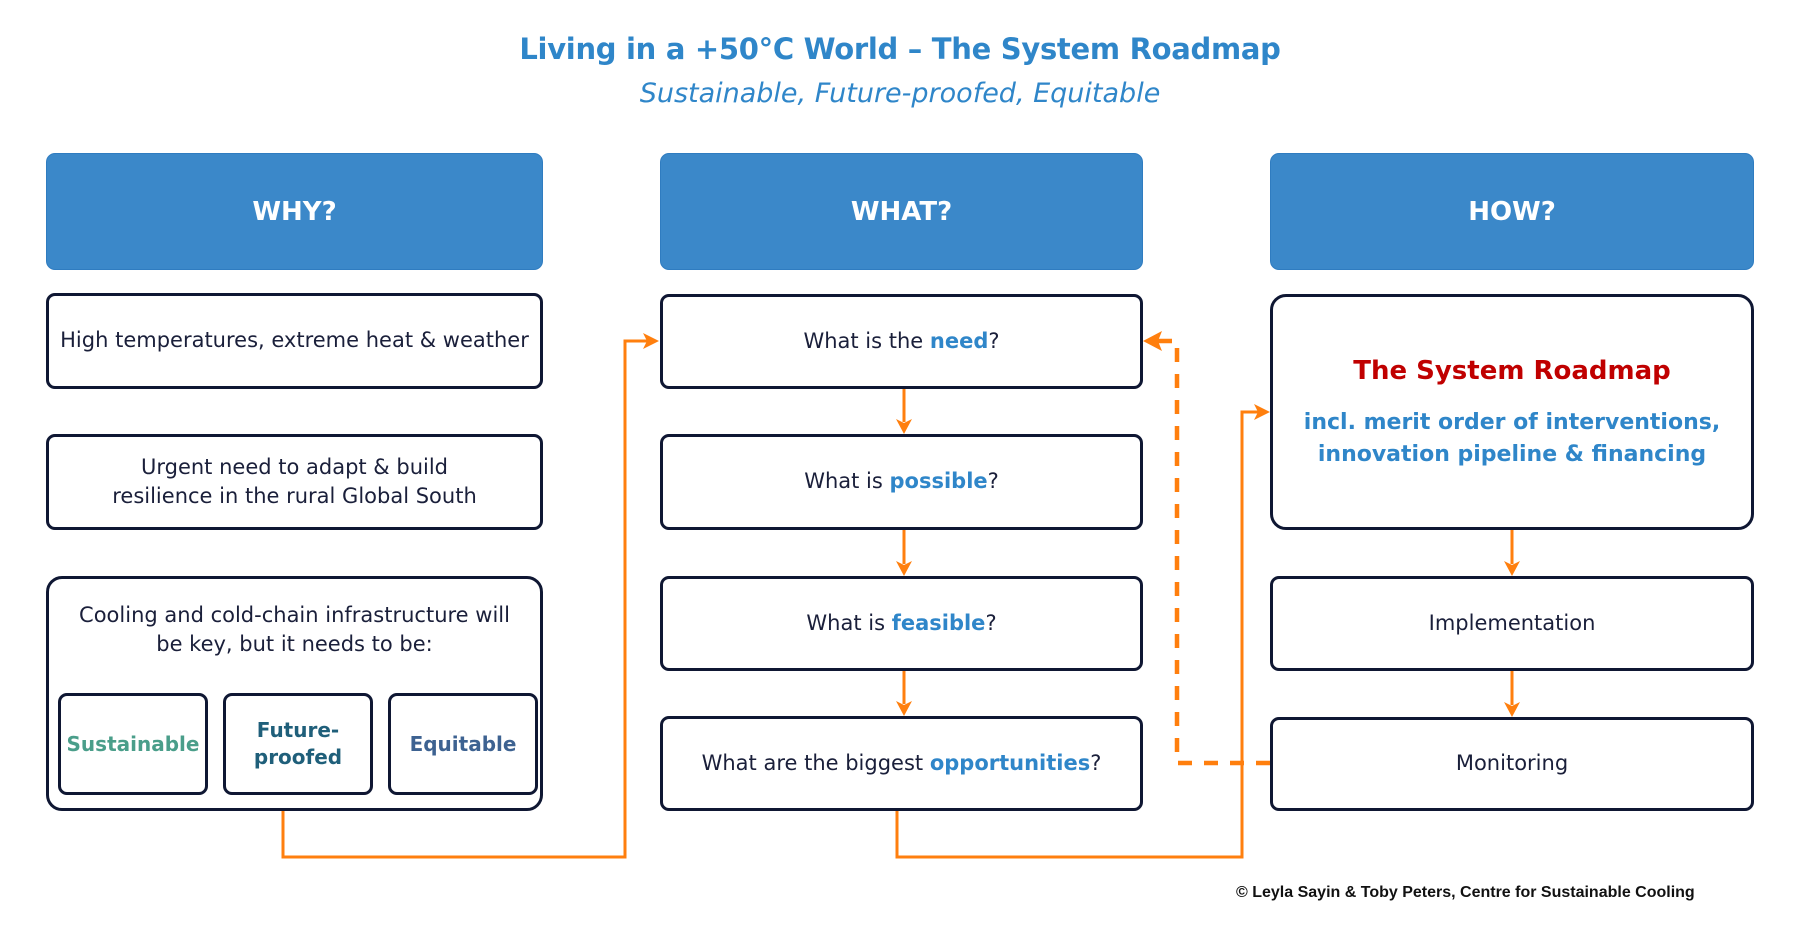 This screenshot has width=1800, height=929. What do you see at coordinates (1262, 412) in the screenshot?
I see `arrowhead-into-roadmap` at bounding box center [1262, 412].